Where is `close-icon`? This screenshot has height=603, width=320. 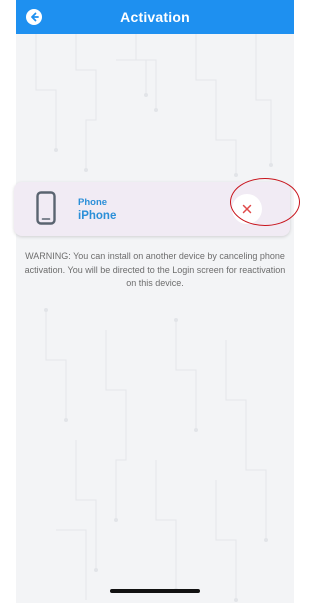
close-icon is located at coordinates (247, 209).